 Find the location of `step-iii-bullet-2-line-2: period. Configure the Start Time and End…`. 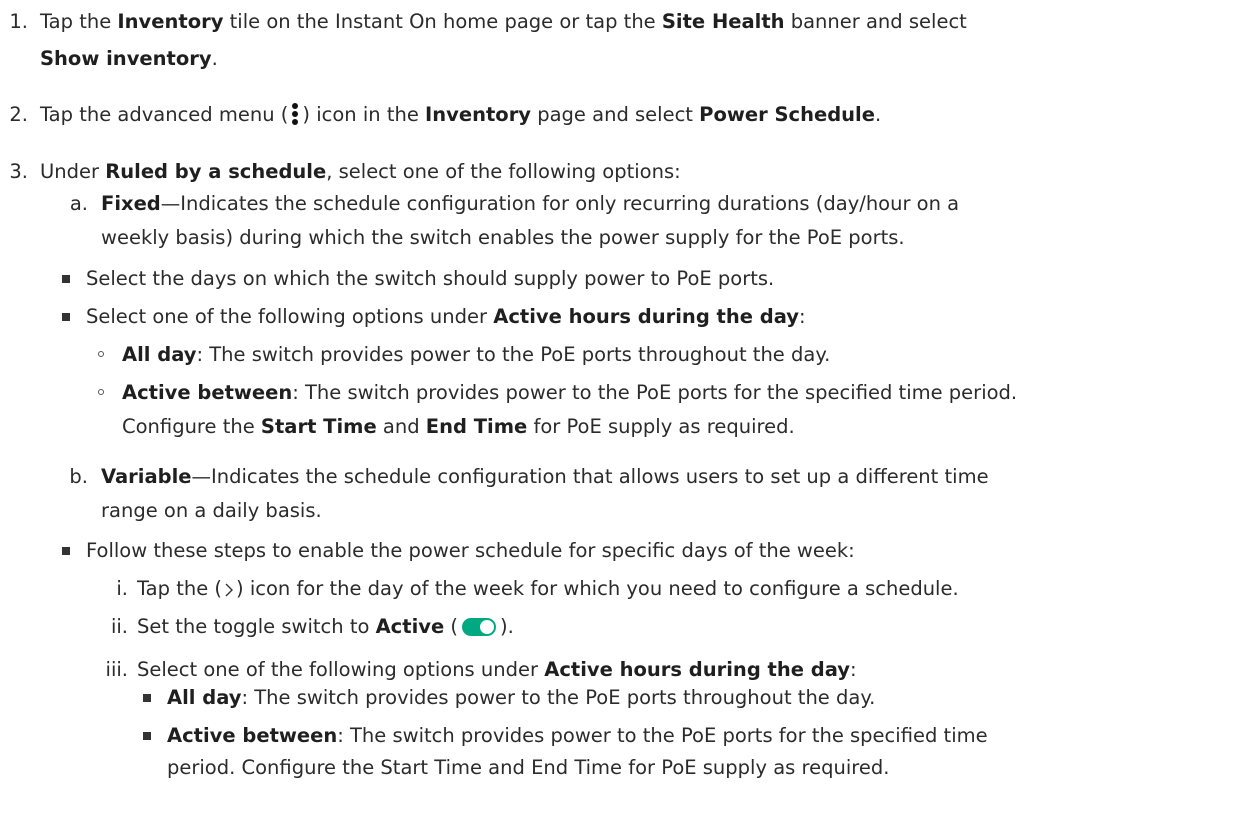

step-iii-bullet-2-line-2: period. Configure the Start Time and End… is located at coordinates (528, 767).